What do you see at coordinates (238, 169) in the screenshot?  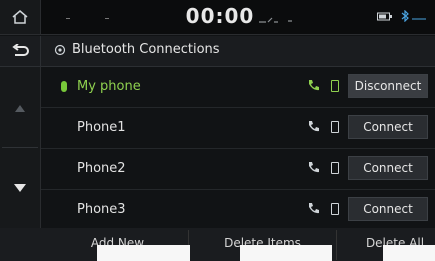 I see `device-row-phone2: Phone2 Connect` at bounding box center [238, 169].